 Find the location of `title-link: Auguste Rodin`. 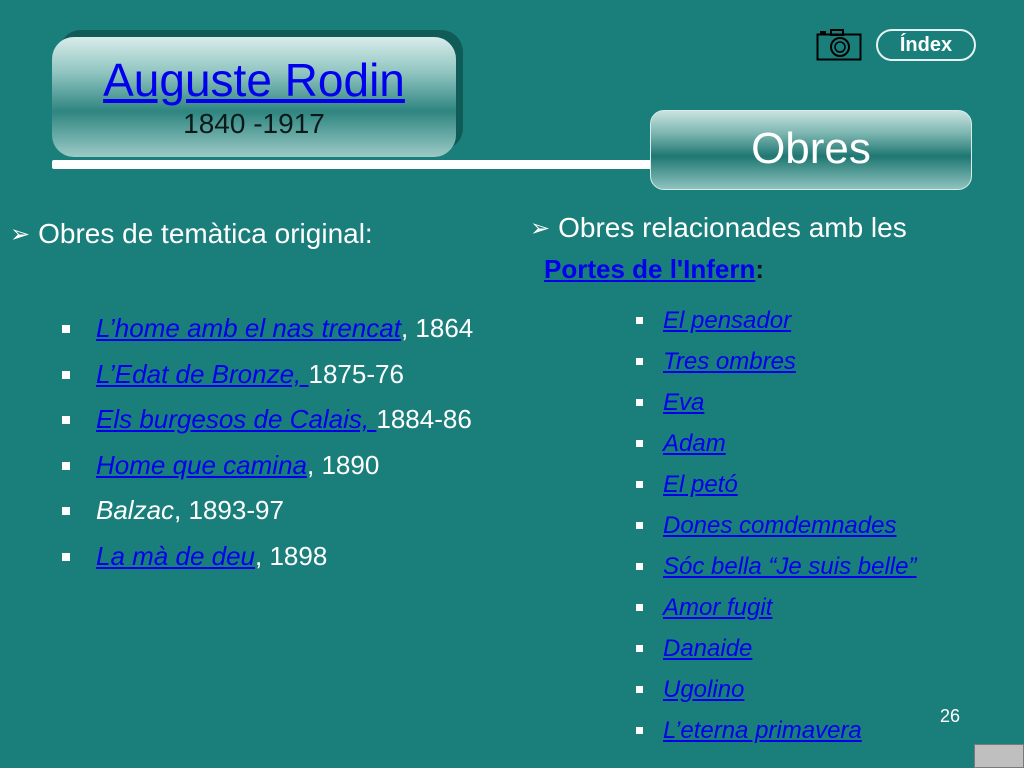

title-link: Auguste Rodin is located at coordinates (254, 80).